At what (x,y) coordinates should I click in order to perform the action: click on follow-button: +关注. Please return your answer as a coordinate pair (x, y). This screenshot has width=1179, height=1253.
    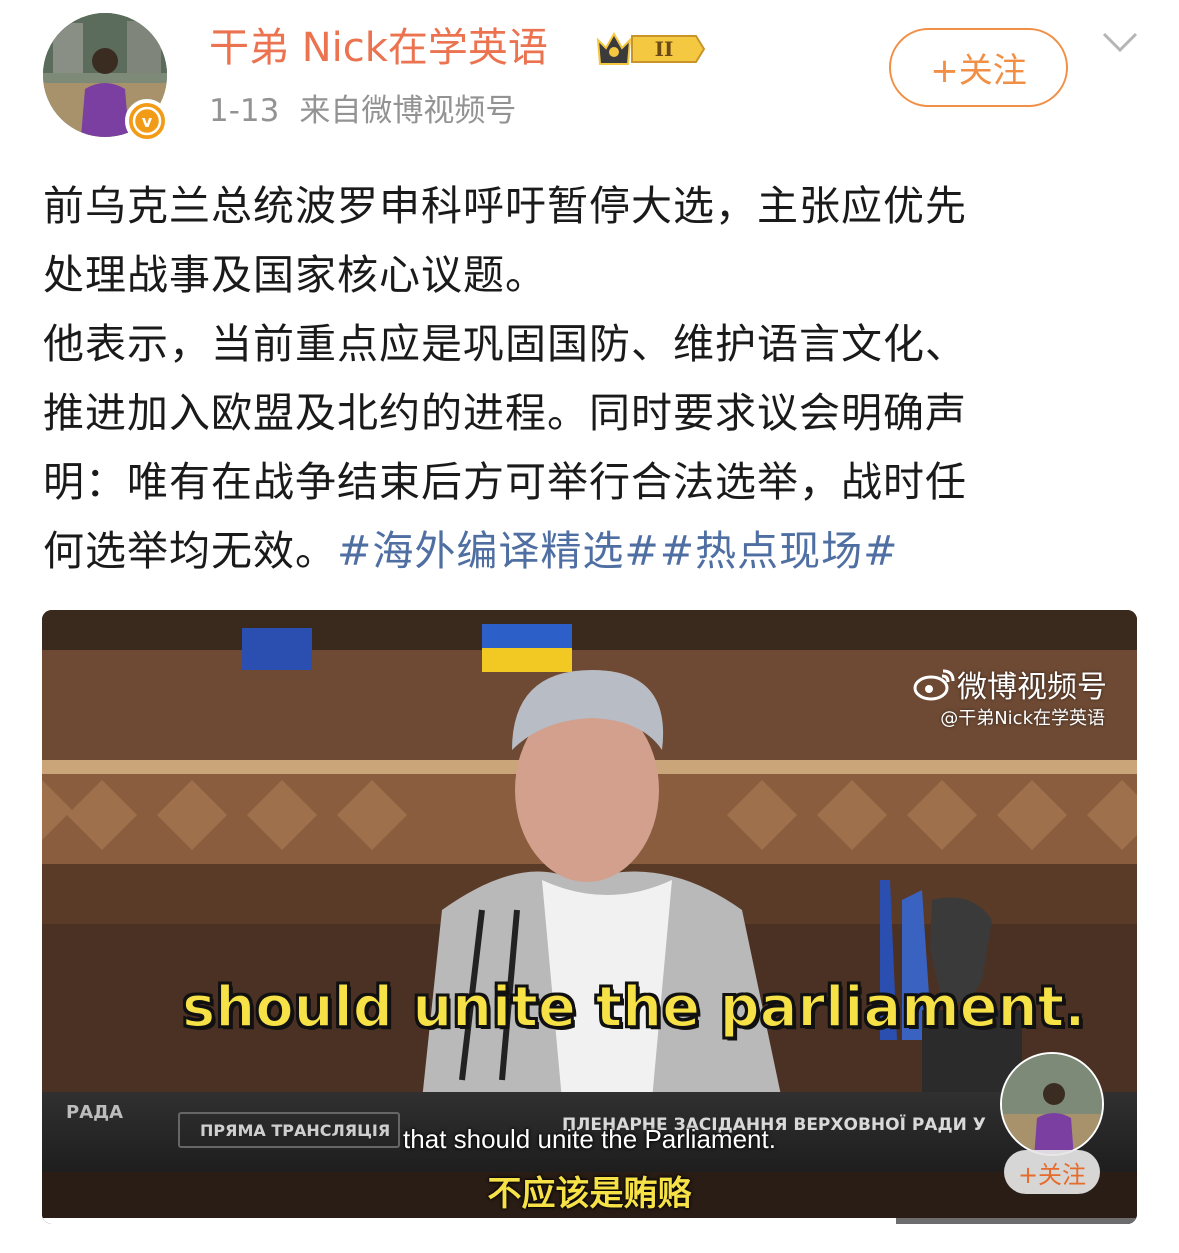
    Looking at the image, I should click on (978, 67).